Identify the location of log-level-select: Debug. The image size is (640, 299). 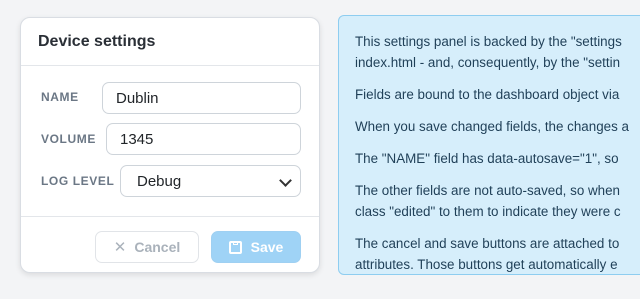
(210, 181).